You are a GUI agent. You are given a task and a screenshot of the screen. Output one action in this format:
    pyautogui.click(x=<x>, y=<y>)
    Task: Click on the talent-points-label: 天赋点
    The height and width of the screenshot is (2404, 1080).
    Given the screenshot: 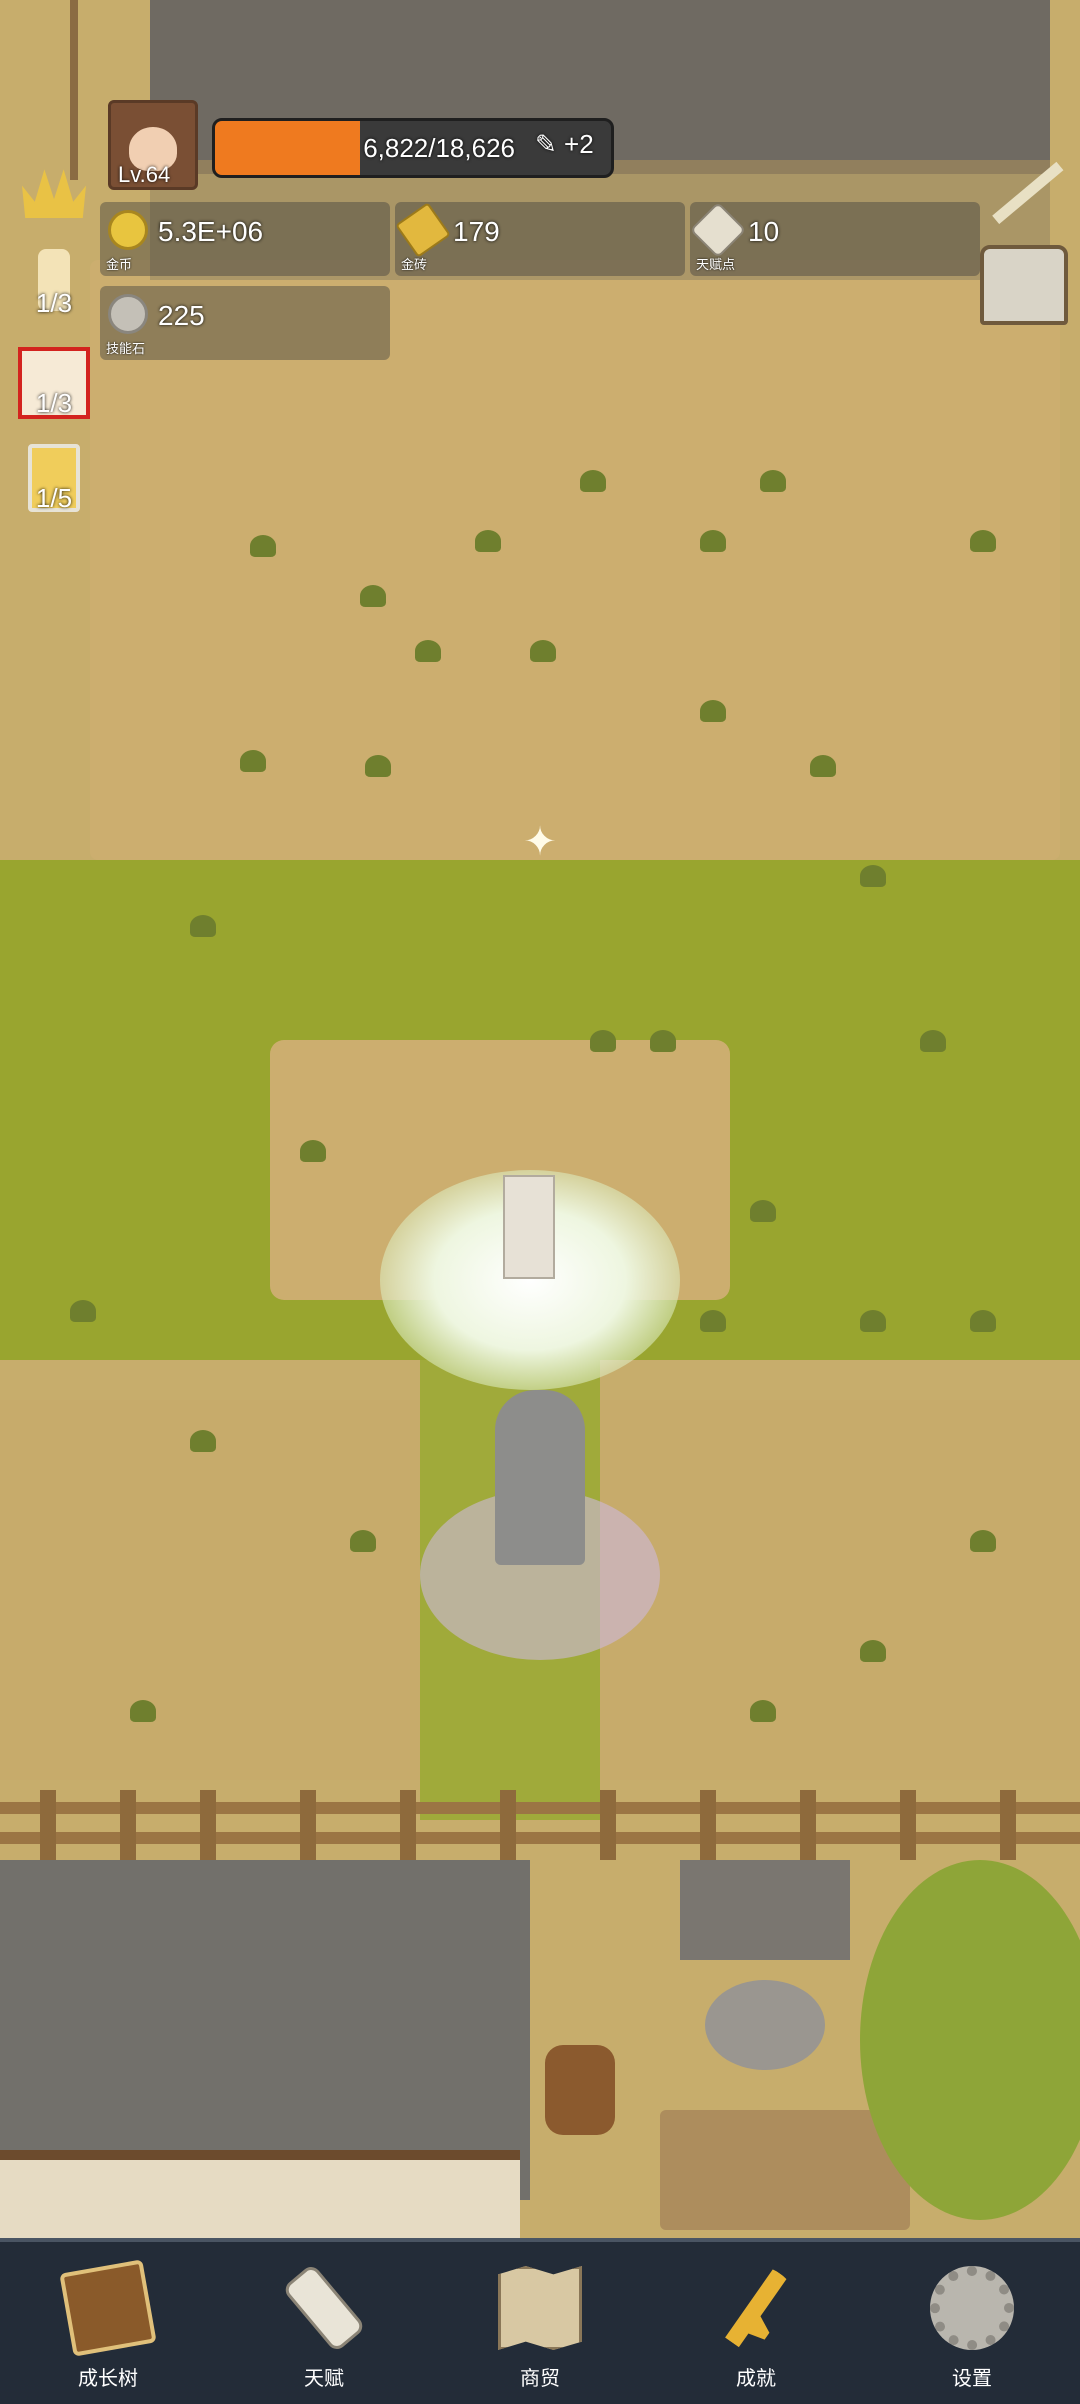 What is the action you would take?
    pyautogui.click(x=716, y=264)
    